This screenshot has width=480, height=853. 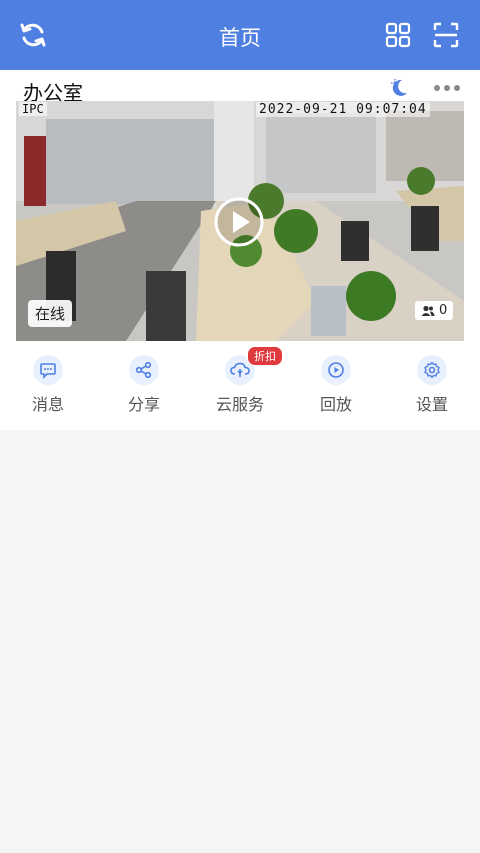 I want to click on play-icon, so click(x=239, y=222).